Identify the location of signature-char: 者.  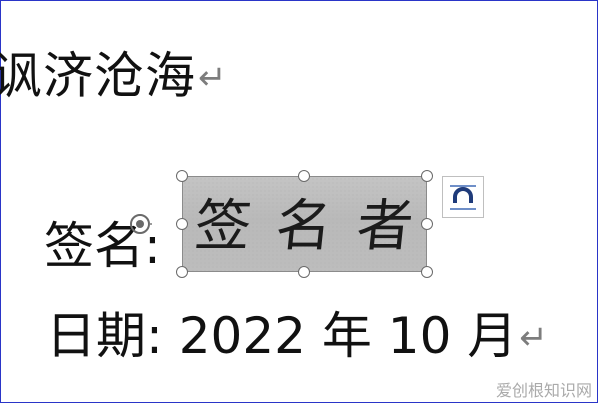
(385, 226).